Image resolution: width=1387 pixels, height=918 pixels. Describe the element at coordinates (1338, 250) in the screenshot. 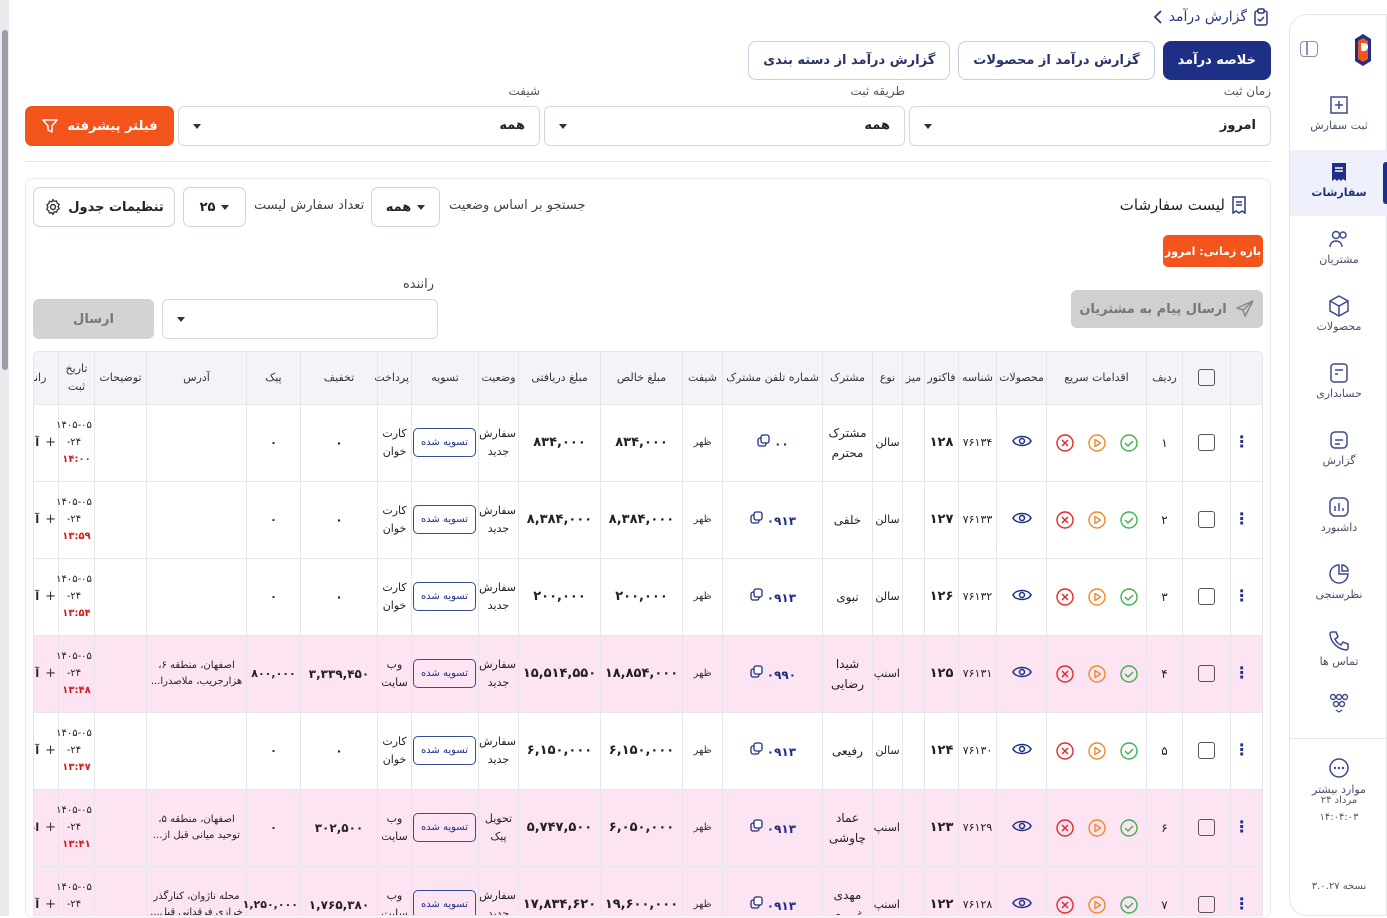

I see `sidebar-item-customers: مشتریان` at that location.